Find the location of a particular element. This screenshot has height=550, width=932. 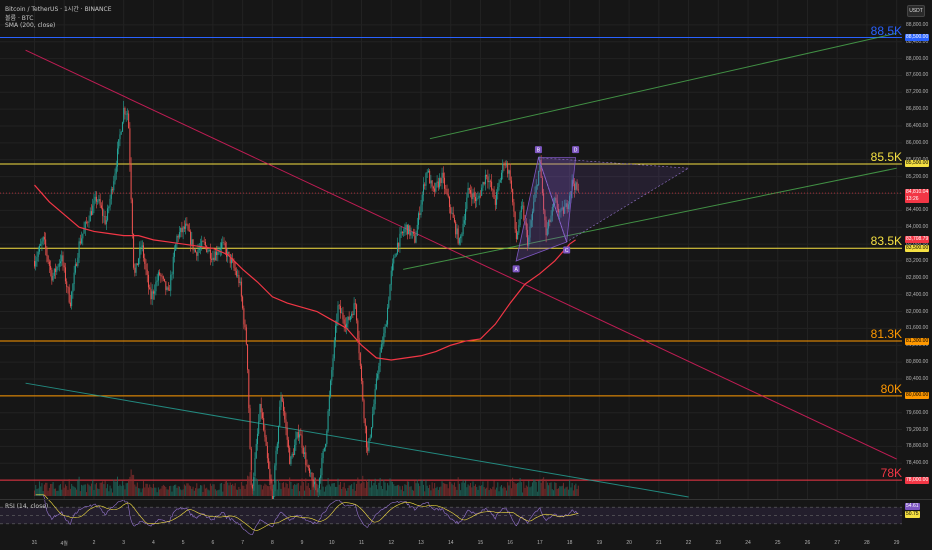

level-price-tag: 83,500.00 is located at coordinates (917, 248).